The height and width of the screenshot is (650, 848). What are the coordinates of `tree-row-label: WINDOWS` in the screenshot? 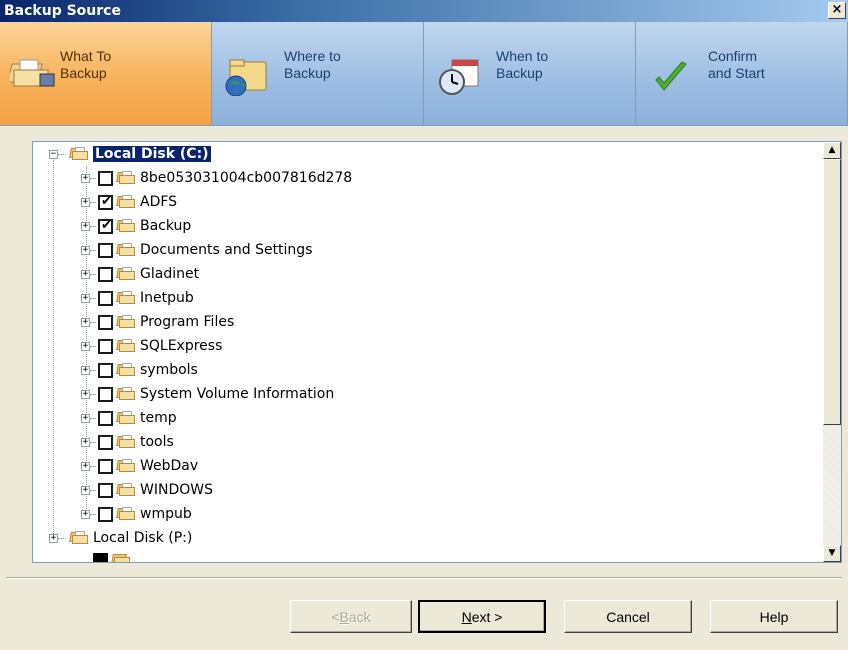 It's located at (176, 490).